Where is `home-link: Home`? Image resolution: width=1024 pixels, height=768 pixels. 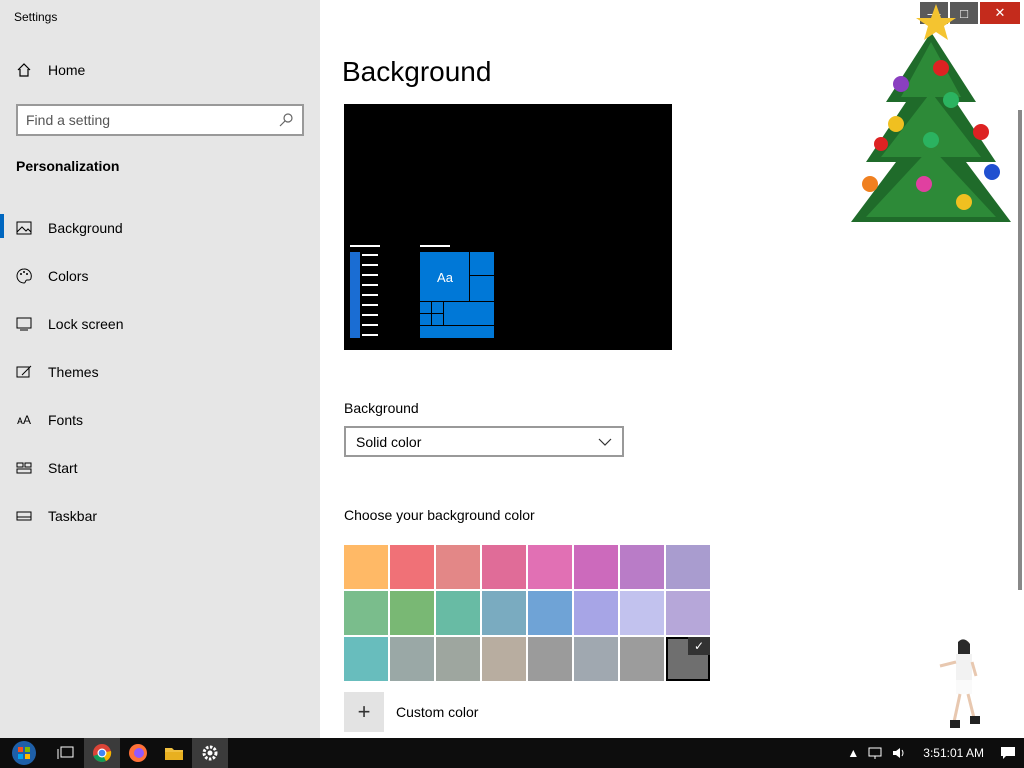
home-link: Home is located at coordinates (50, 70).